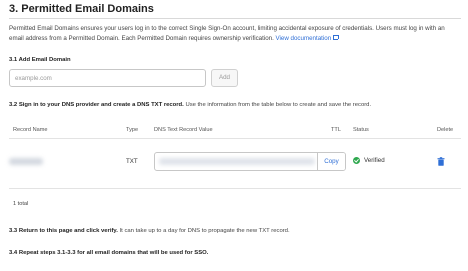 This screenshot has width=468, height=271. I want to click on external-link-icon, so click(336, 37).